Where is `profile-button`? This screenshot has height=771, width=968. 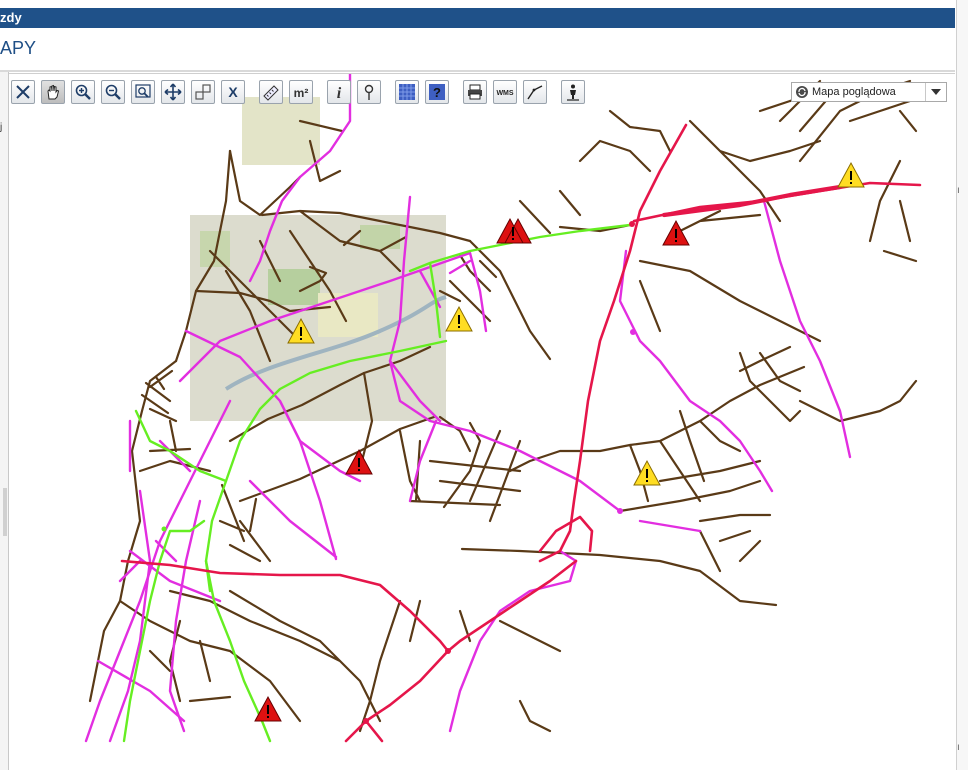
profile-button is located at coordinates (535, 92).